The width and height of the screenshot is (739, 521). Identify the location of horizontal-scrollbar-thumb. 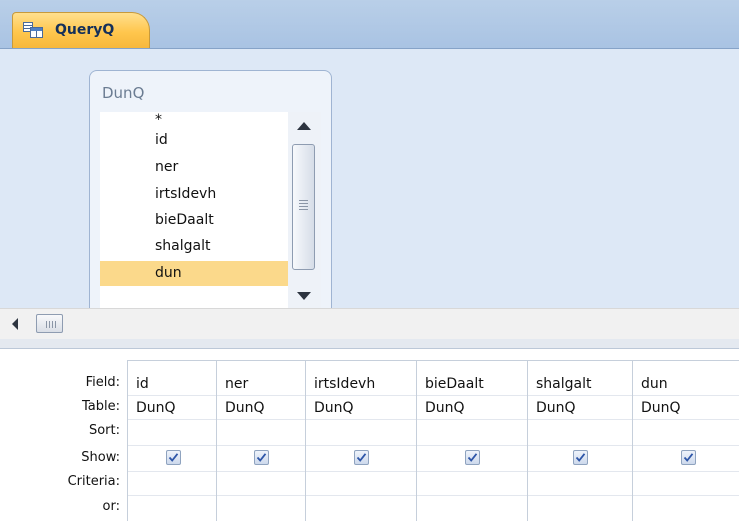
(49, 323).